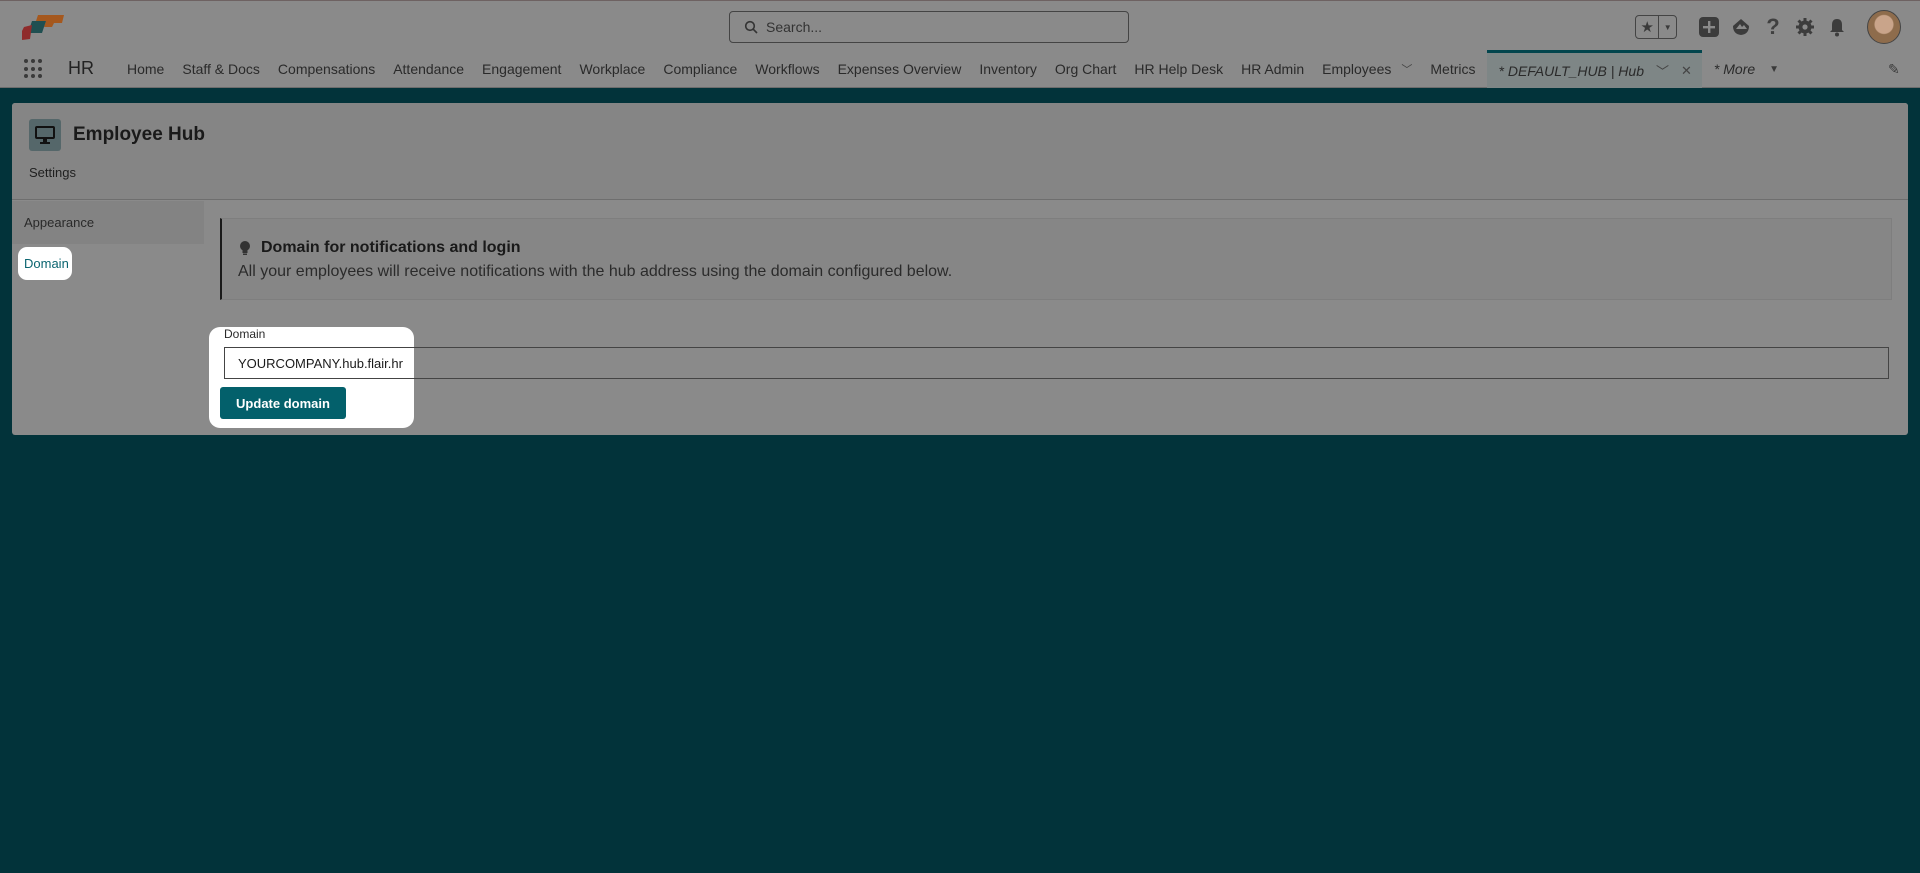 This screenshot has height=873, width=1920. I want to click on more-label: * More, so click(1734, 69).